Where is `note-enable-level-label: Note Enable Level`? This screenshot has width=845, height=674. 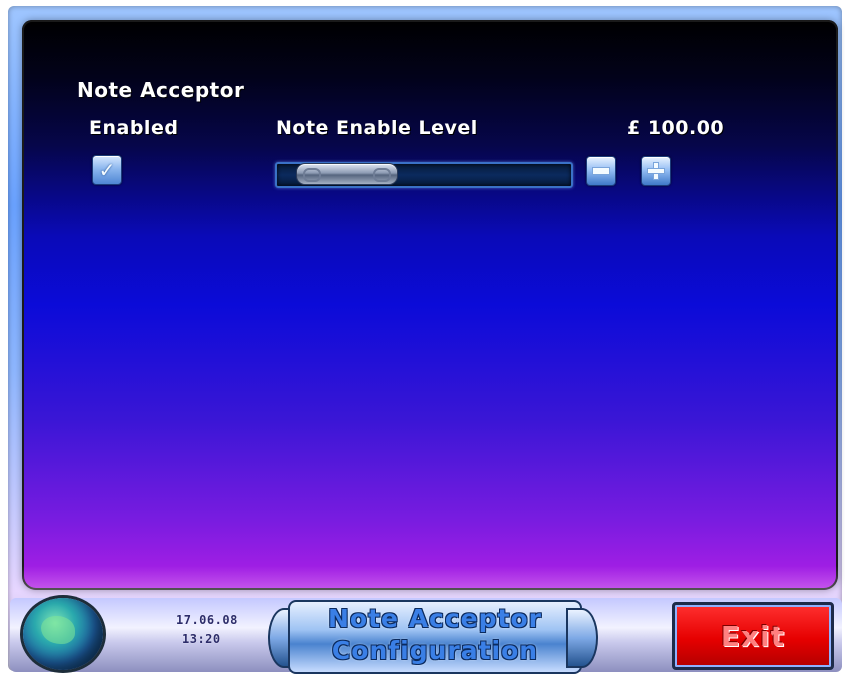
note-enable-level-label: Note Enable Level is located at coordinates (377, 128).